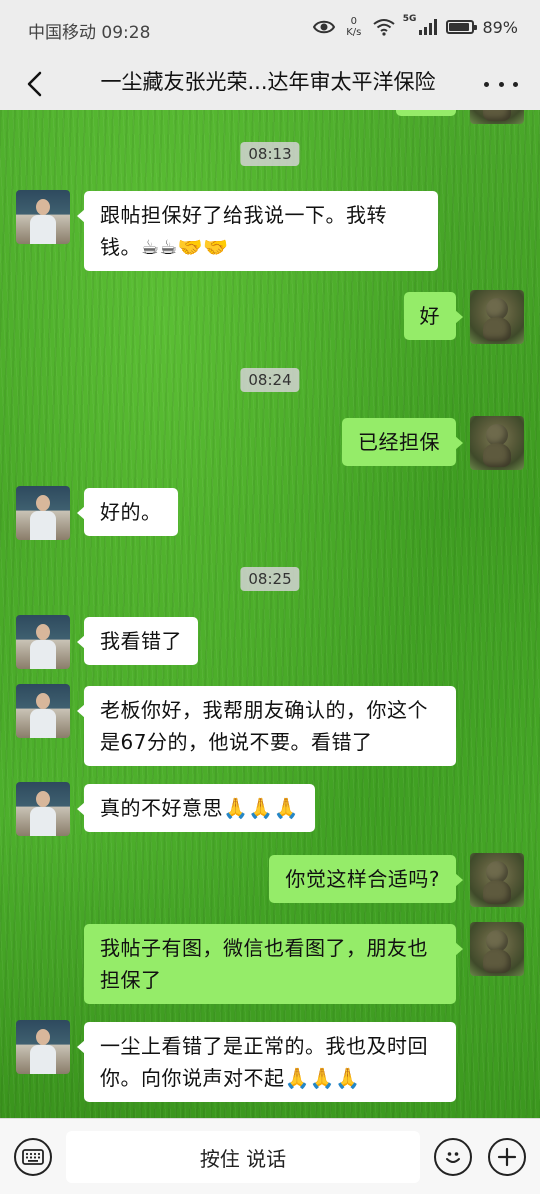  I want to click on chat-title: 一尘藏友张光荣...达年审太平洋保险, so click(268, 82).